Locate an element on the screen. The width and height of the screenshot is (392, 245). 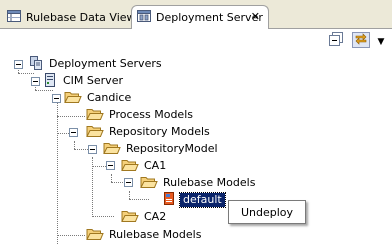
view-menu-icon: ▼ is located at coordinates (381, 42).